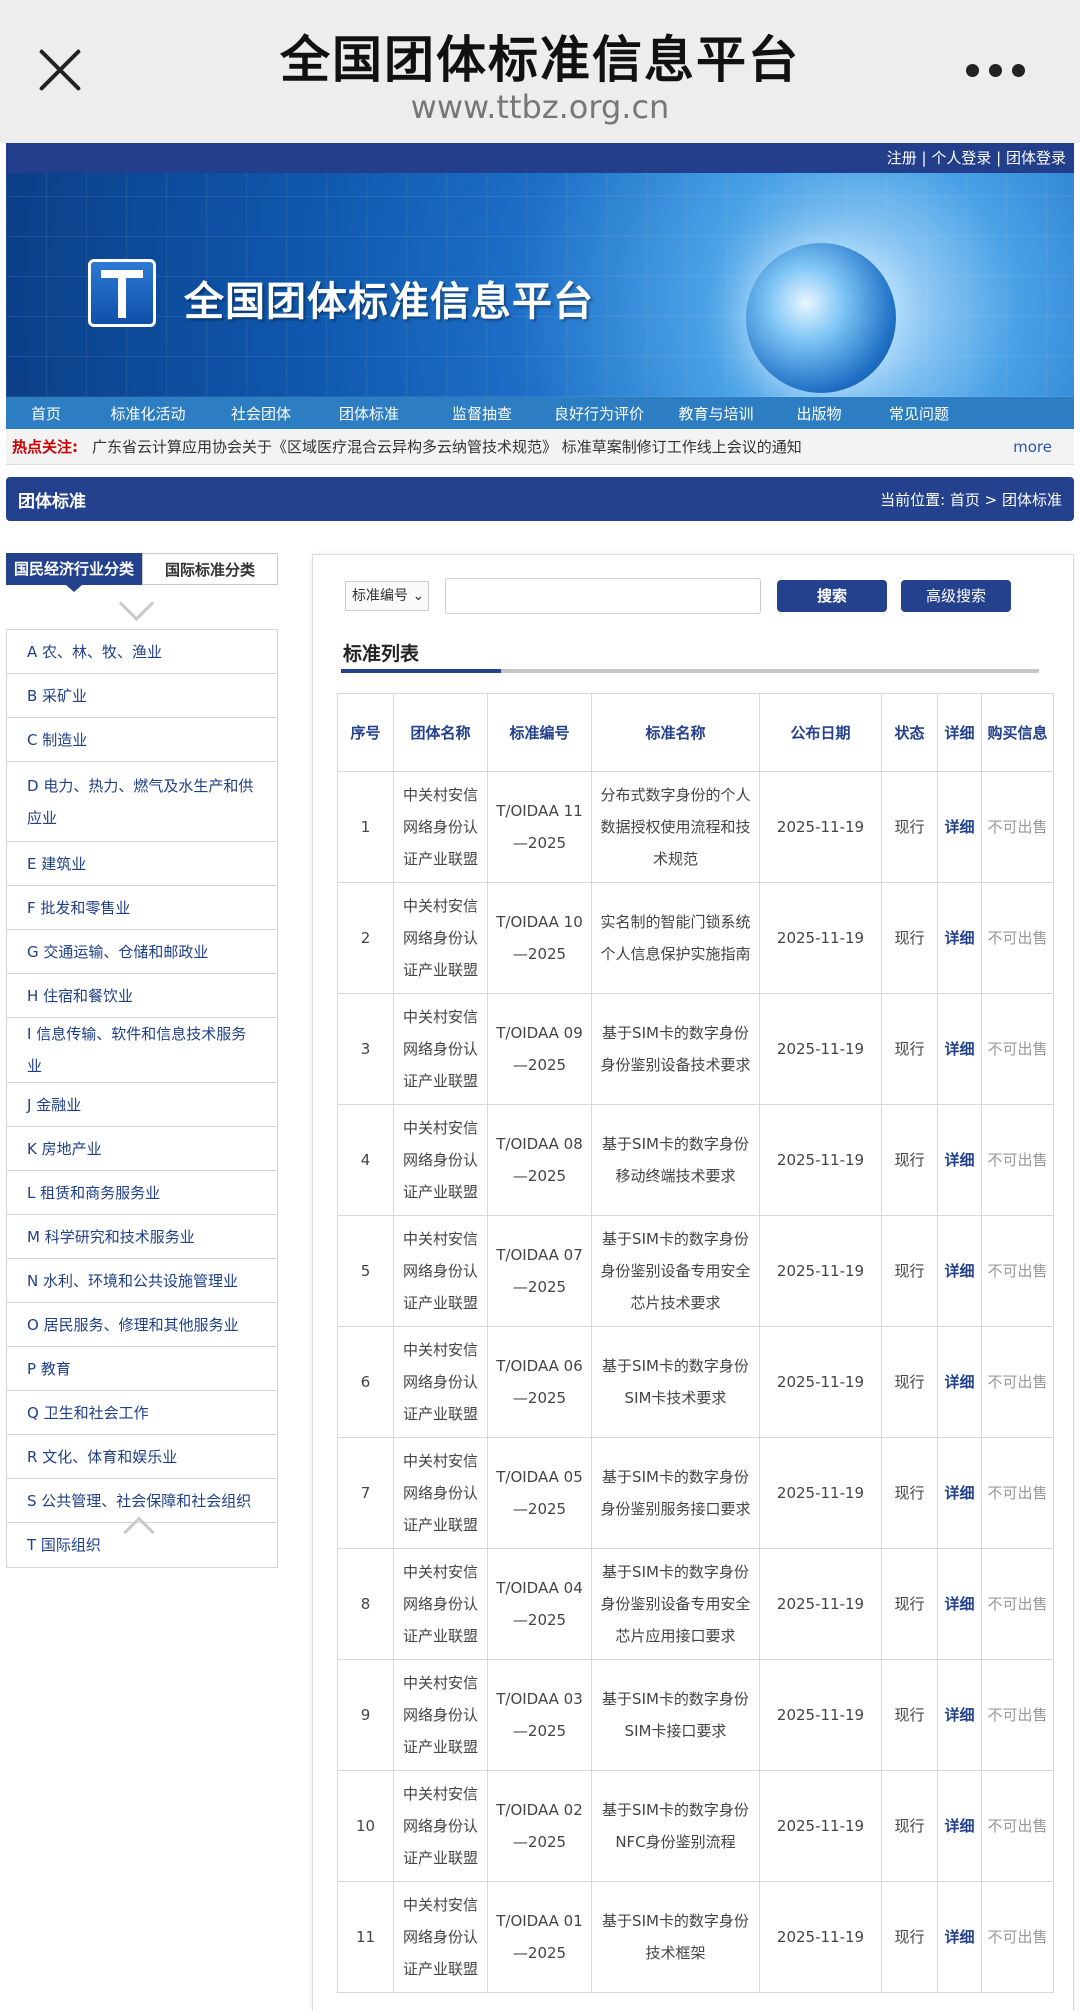 The height and width of the screenshot is (2011, 1080). I want to click on category-item: H 住宿和餐饮业, so click(142, 996).